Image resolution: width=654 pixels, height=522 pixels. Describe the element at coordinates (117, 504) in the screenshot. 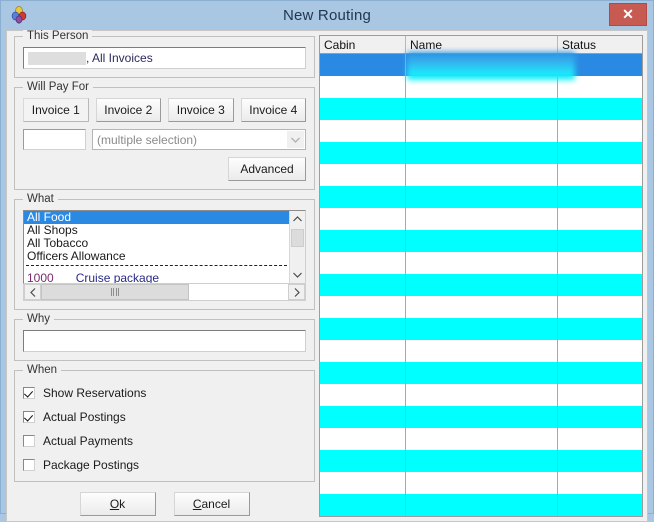

I see `ok-button: Ok` at that location.